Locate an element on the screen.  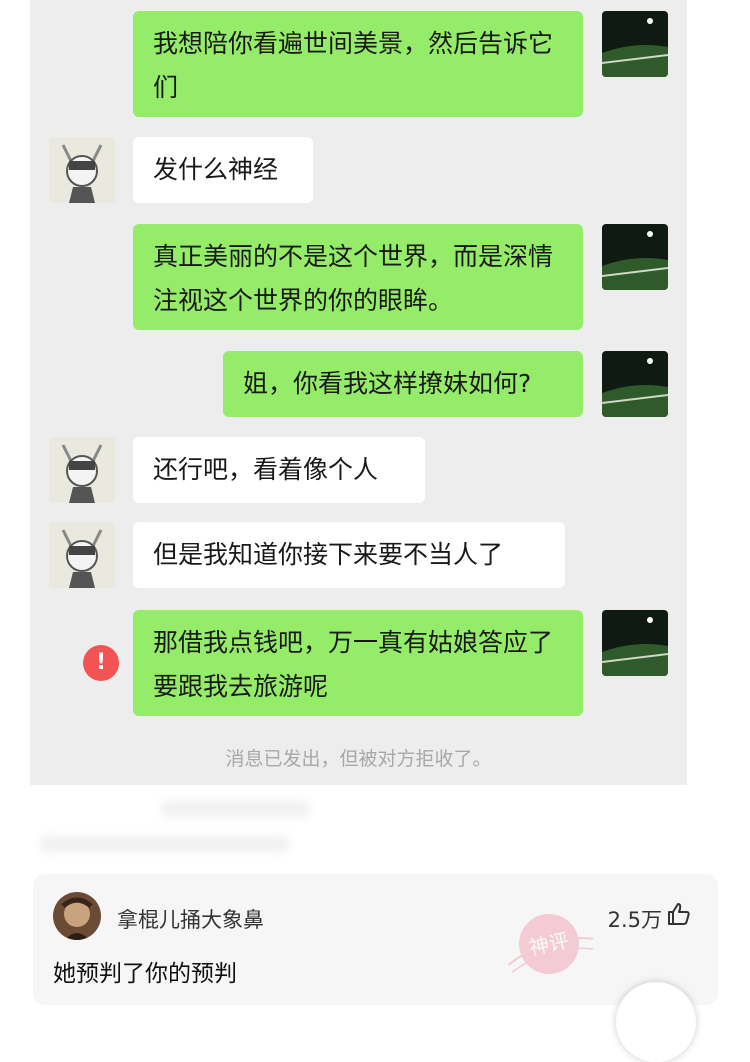
message-bubble-received: 还行吧，看着像个人 is located at coordinates (279, 470).